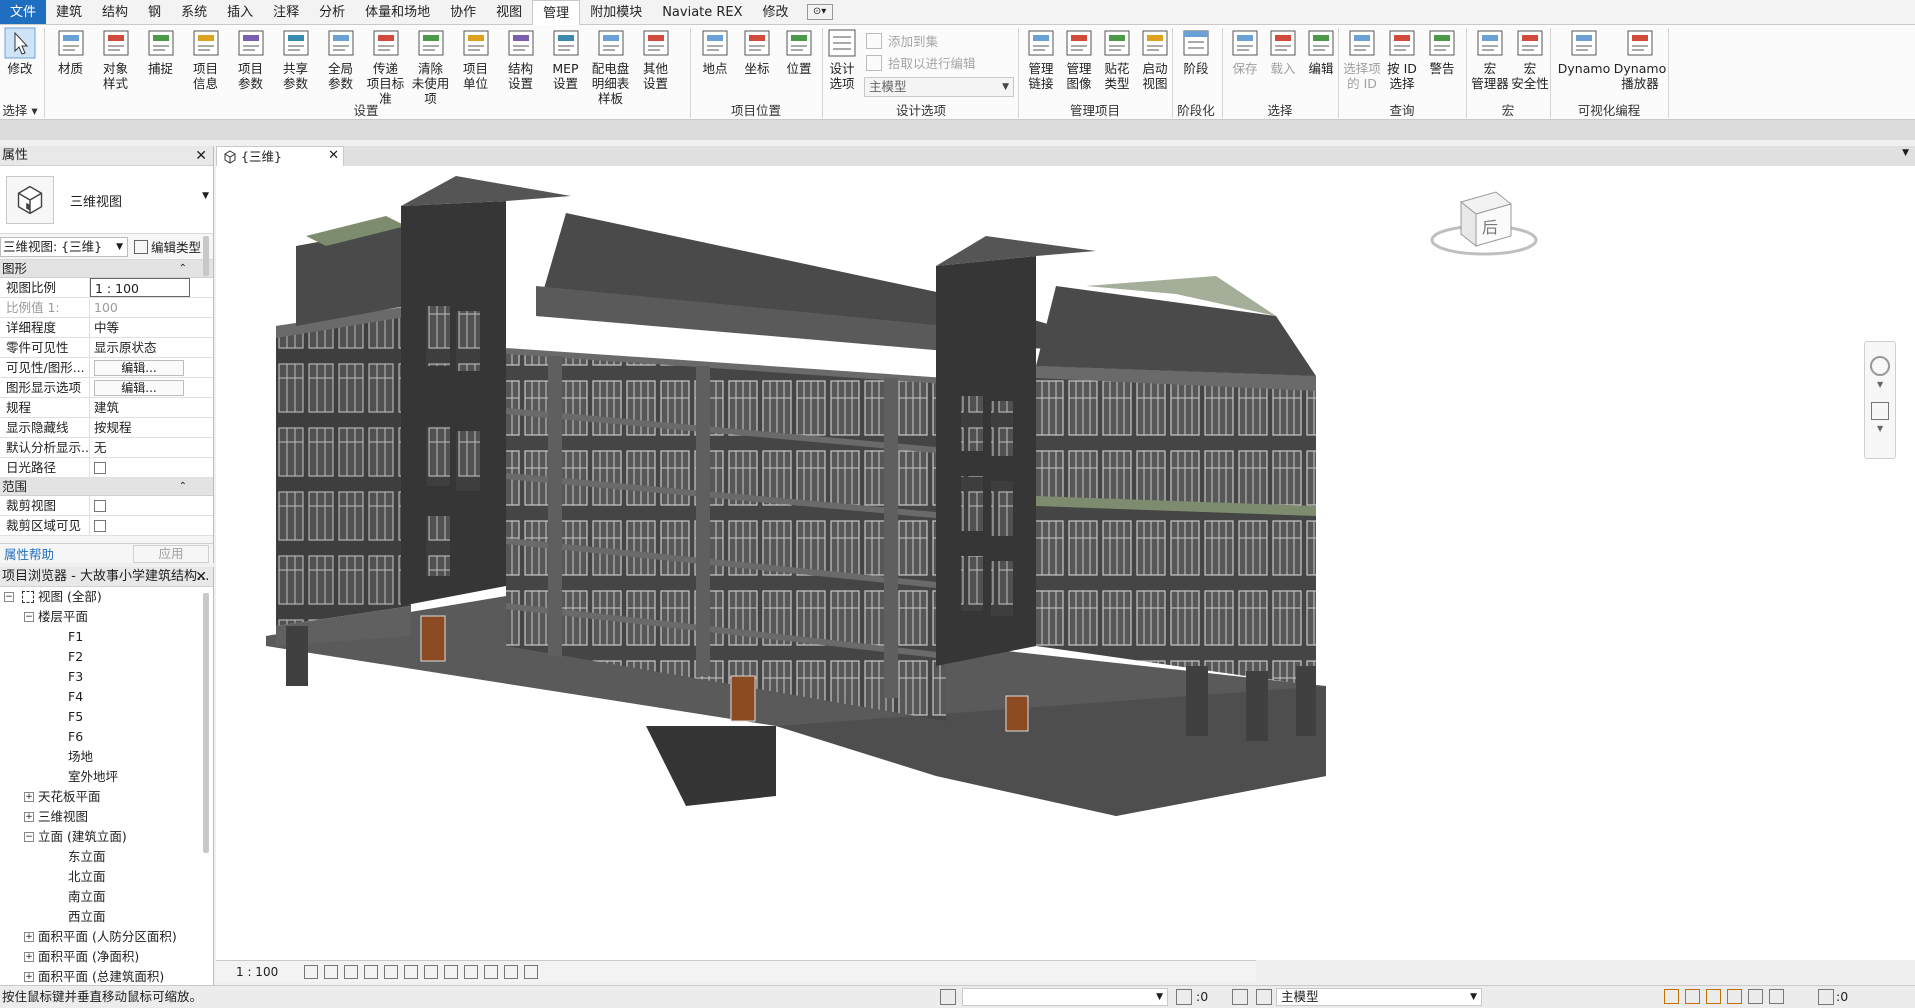  Describe the element at coordinates (565, 59) in the screenshot. I see `settings-button-11: MEP 设置` at that location.